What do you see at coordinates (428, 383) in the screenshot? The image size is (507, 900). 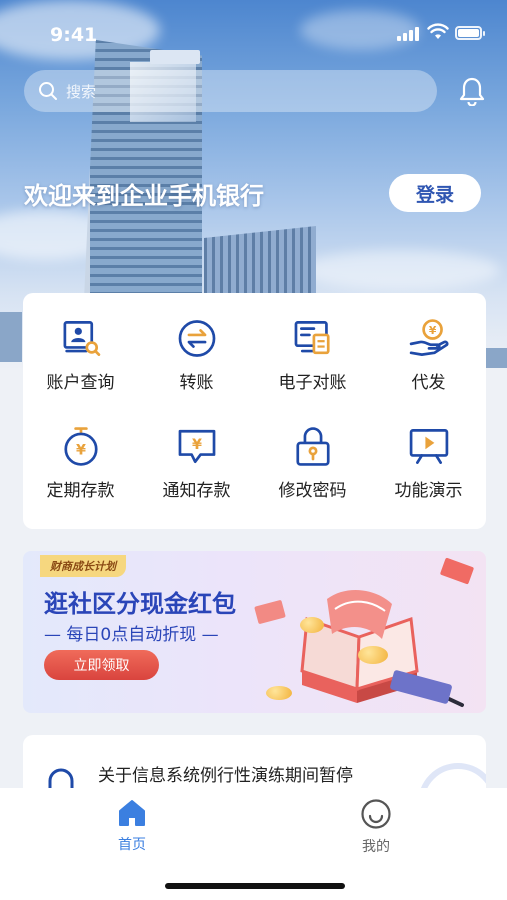 I see `menu-label: 代发` at bounding box center [428, 383].